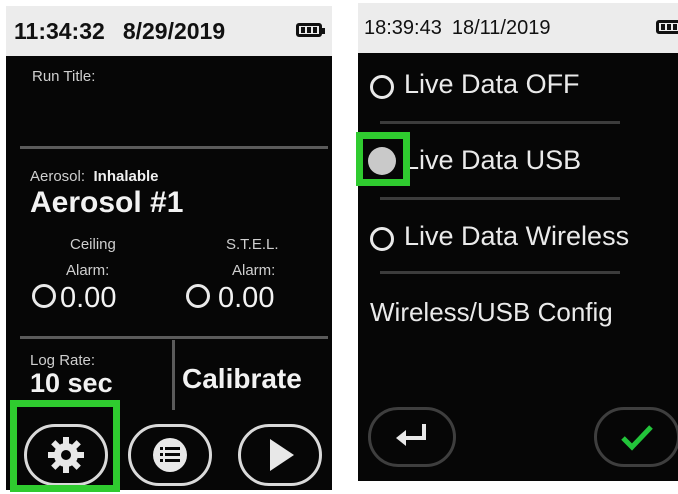 This screenshot has width=678, height=494. What do you see at coordinates (254, 270) in the screenshot?
I see `stel-alarm-label: Alarm:` at bounding box center [254, 270].